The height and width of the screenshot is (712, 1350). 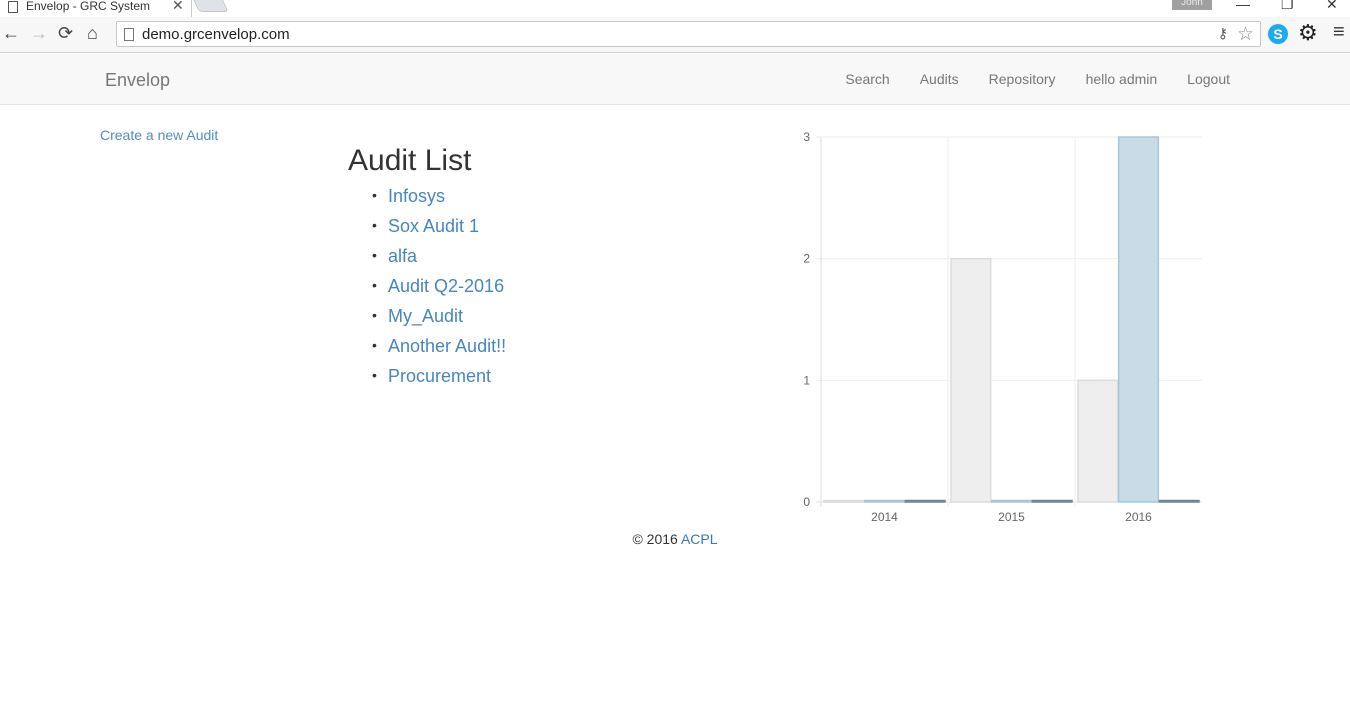 I want to click on audit-link: Procurement, so click(x=439, y=376).